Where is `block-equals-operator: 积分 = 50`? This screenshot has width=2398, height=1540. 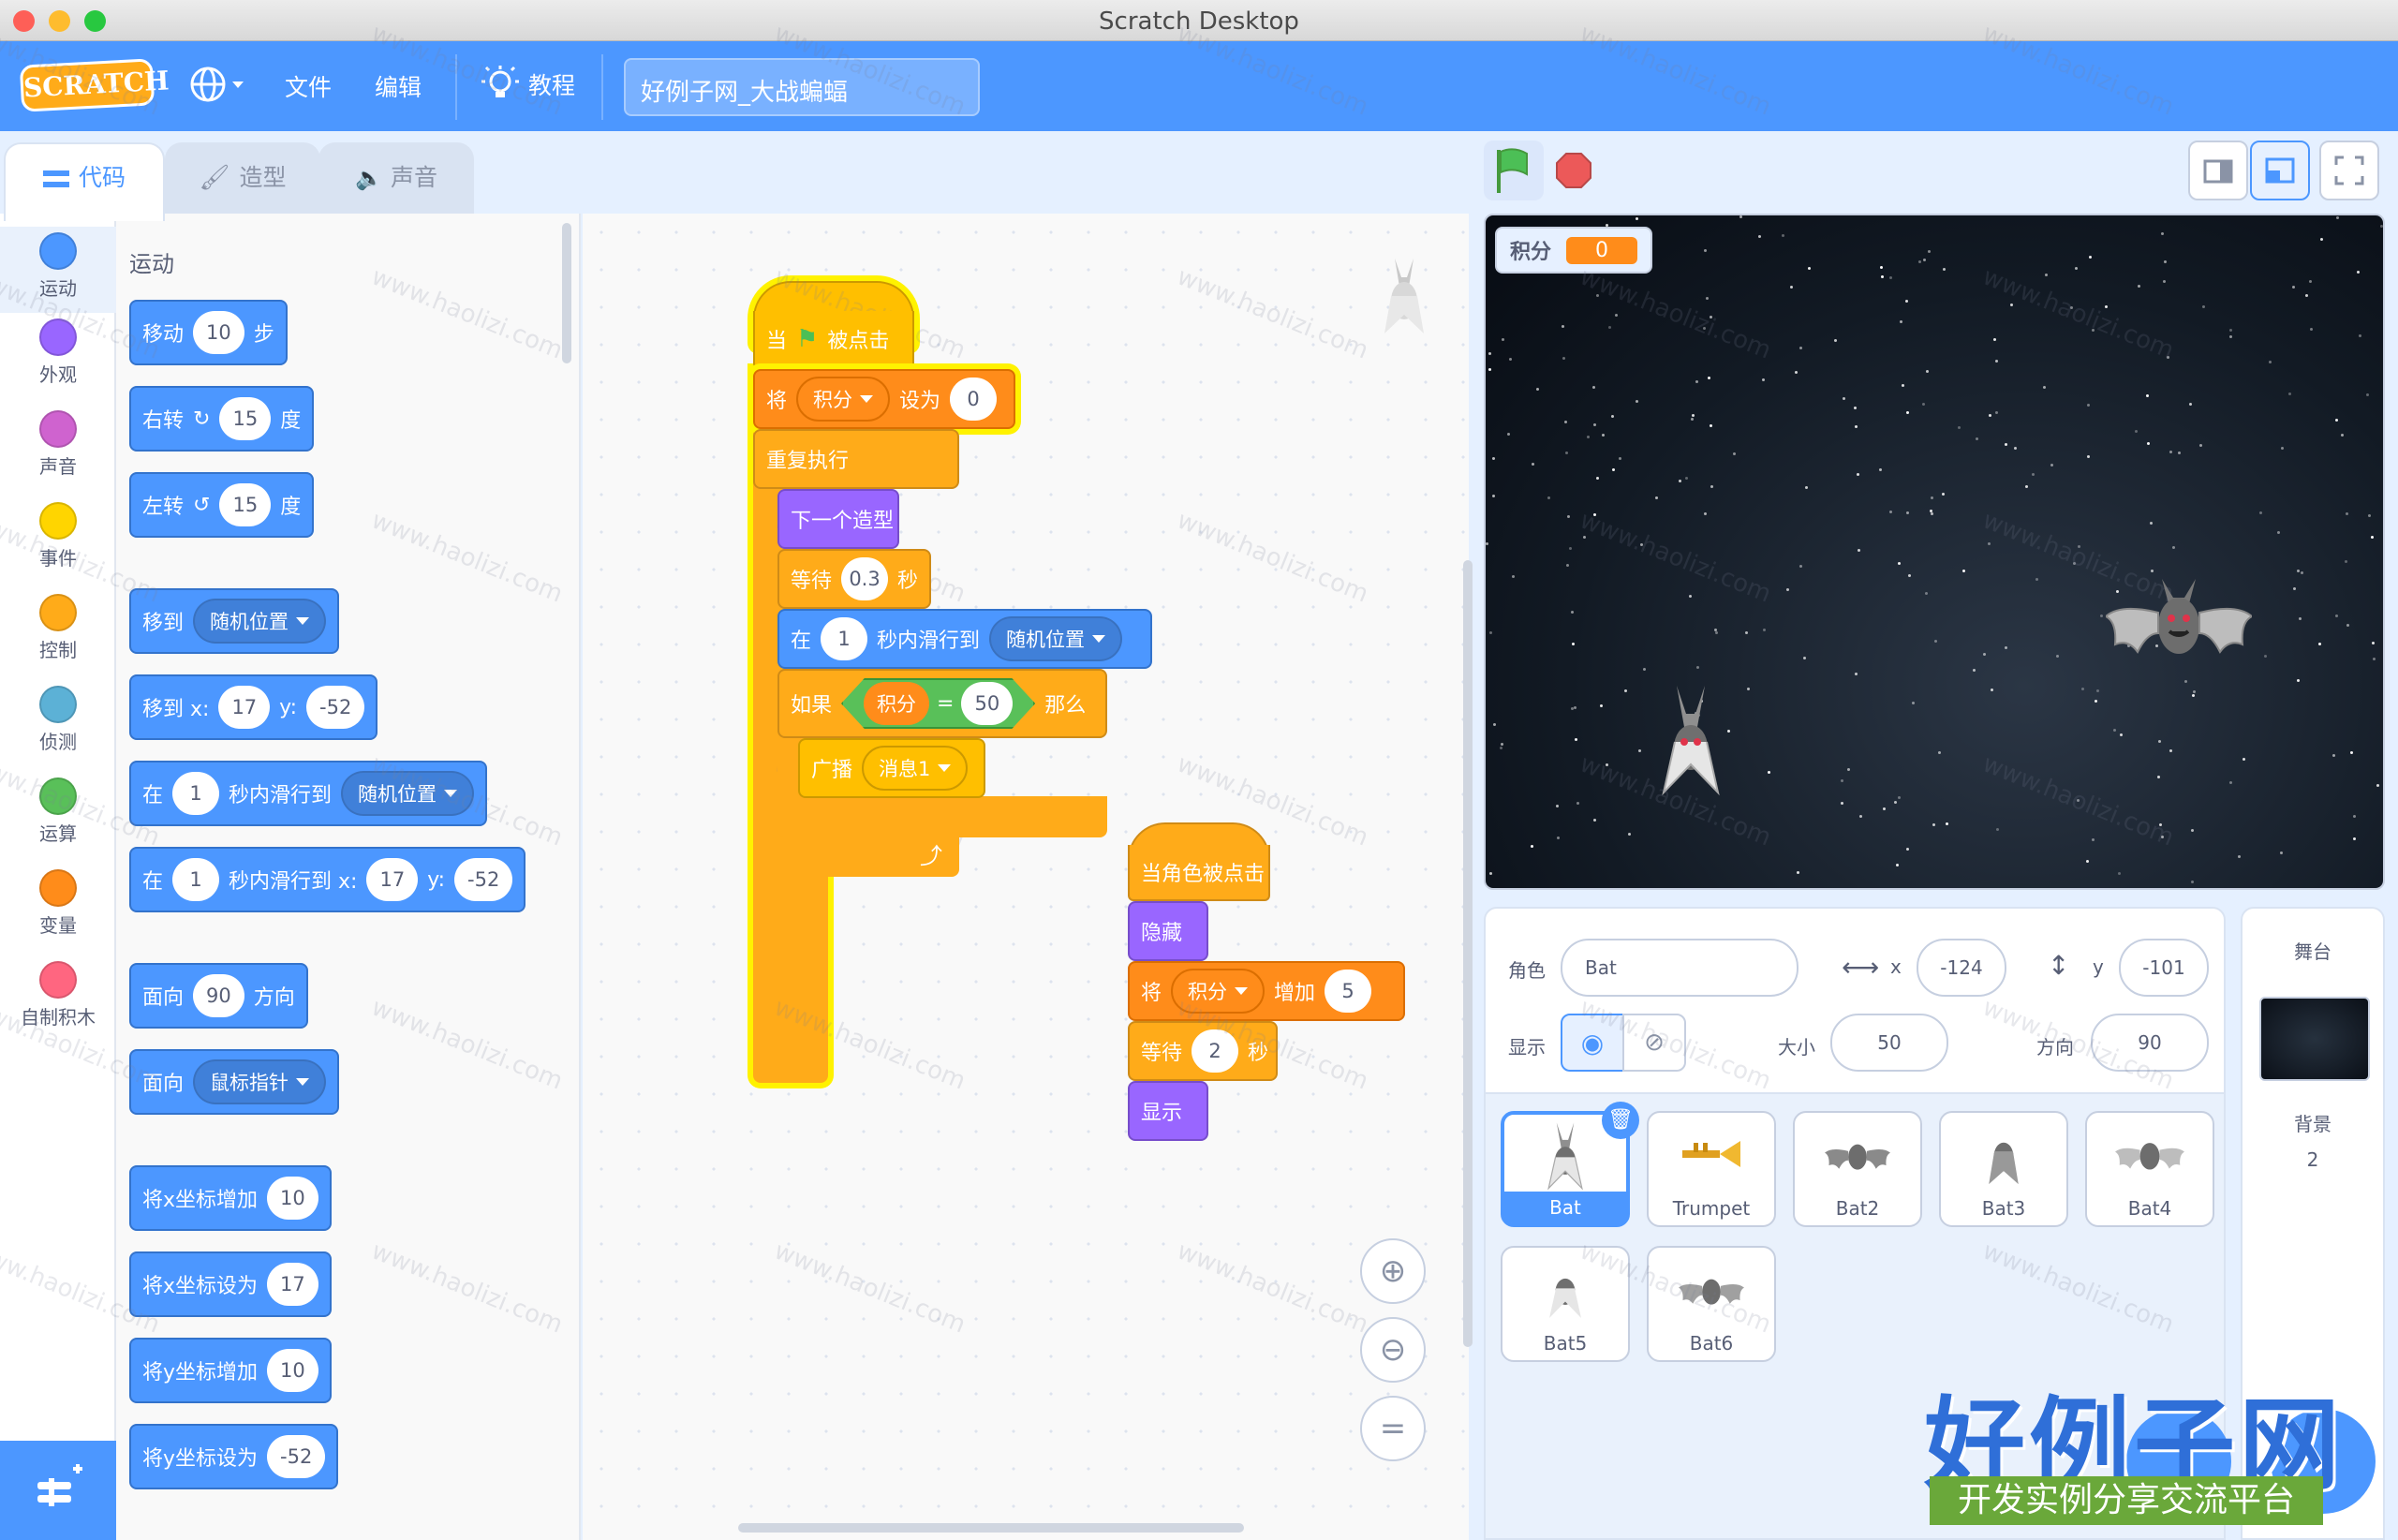
block-equals-operator: 积分 = 50 is located at coordinates (938, 703).